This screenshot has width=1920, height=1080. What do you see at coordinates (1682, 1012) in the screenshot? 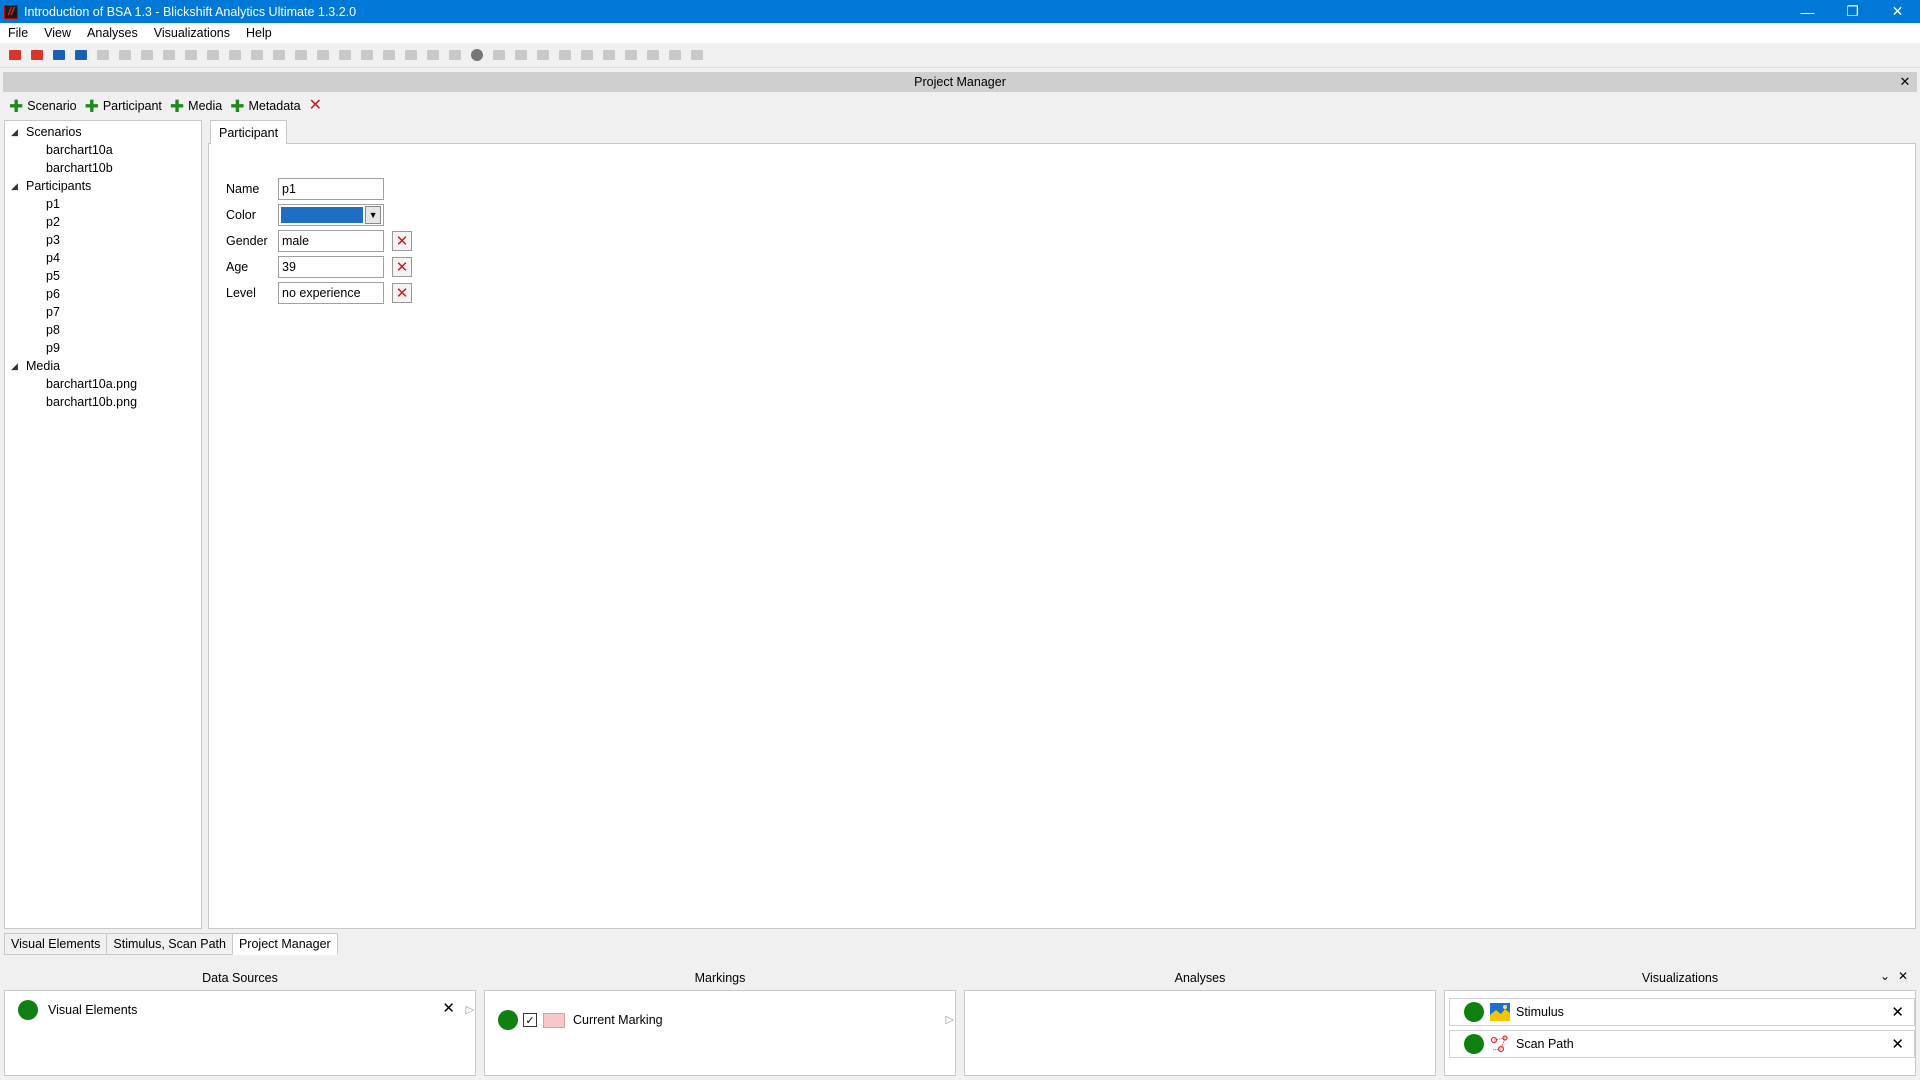
I see `visualization-item-stimulus: Stimulus ✕` at bounding box center [1682, 1012].